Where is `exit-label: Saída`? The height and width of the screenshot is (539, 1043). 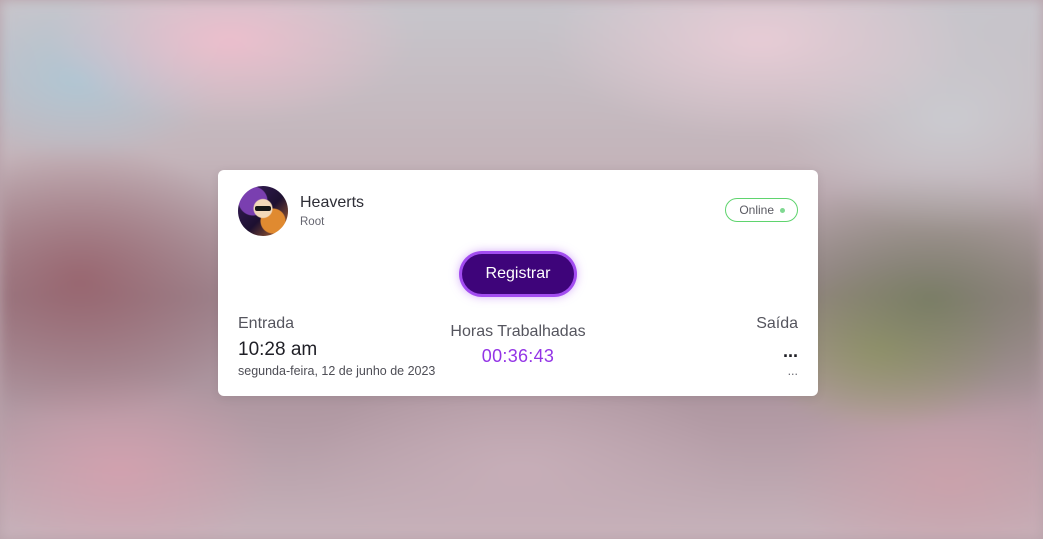
exit-label: Saída is located at coordinates (777, 323).